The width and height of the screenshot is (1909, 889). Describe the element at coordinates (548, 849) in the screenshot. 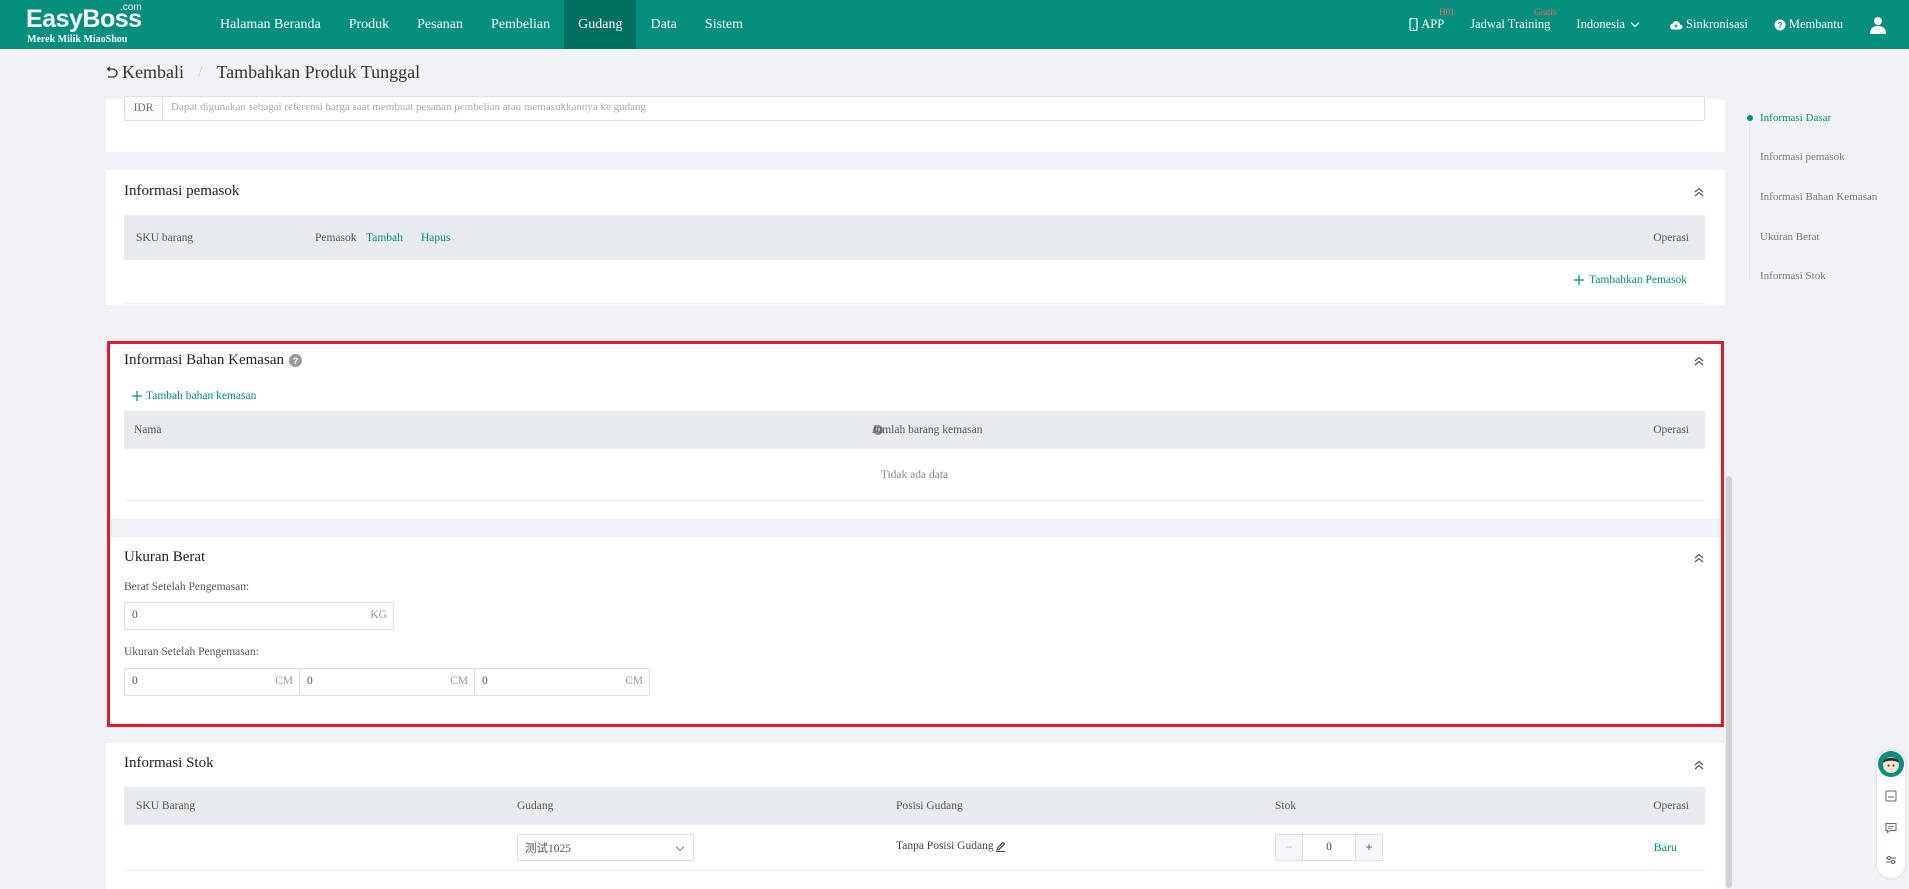

I see `warehouse-value: 测试1025` at that location.